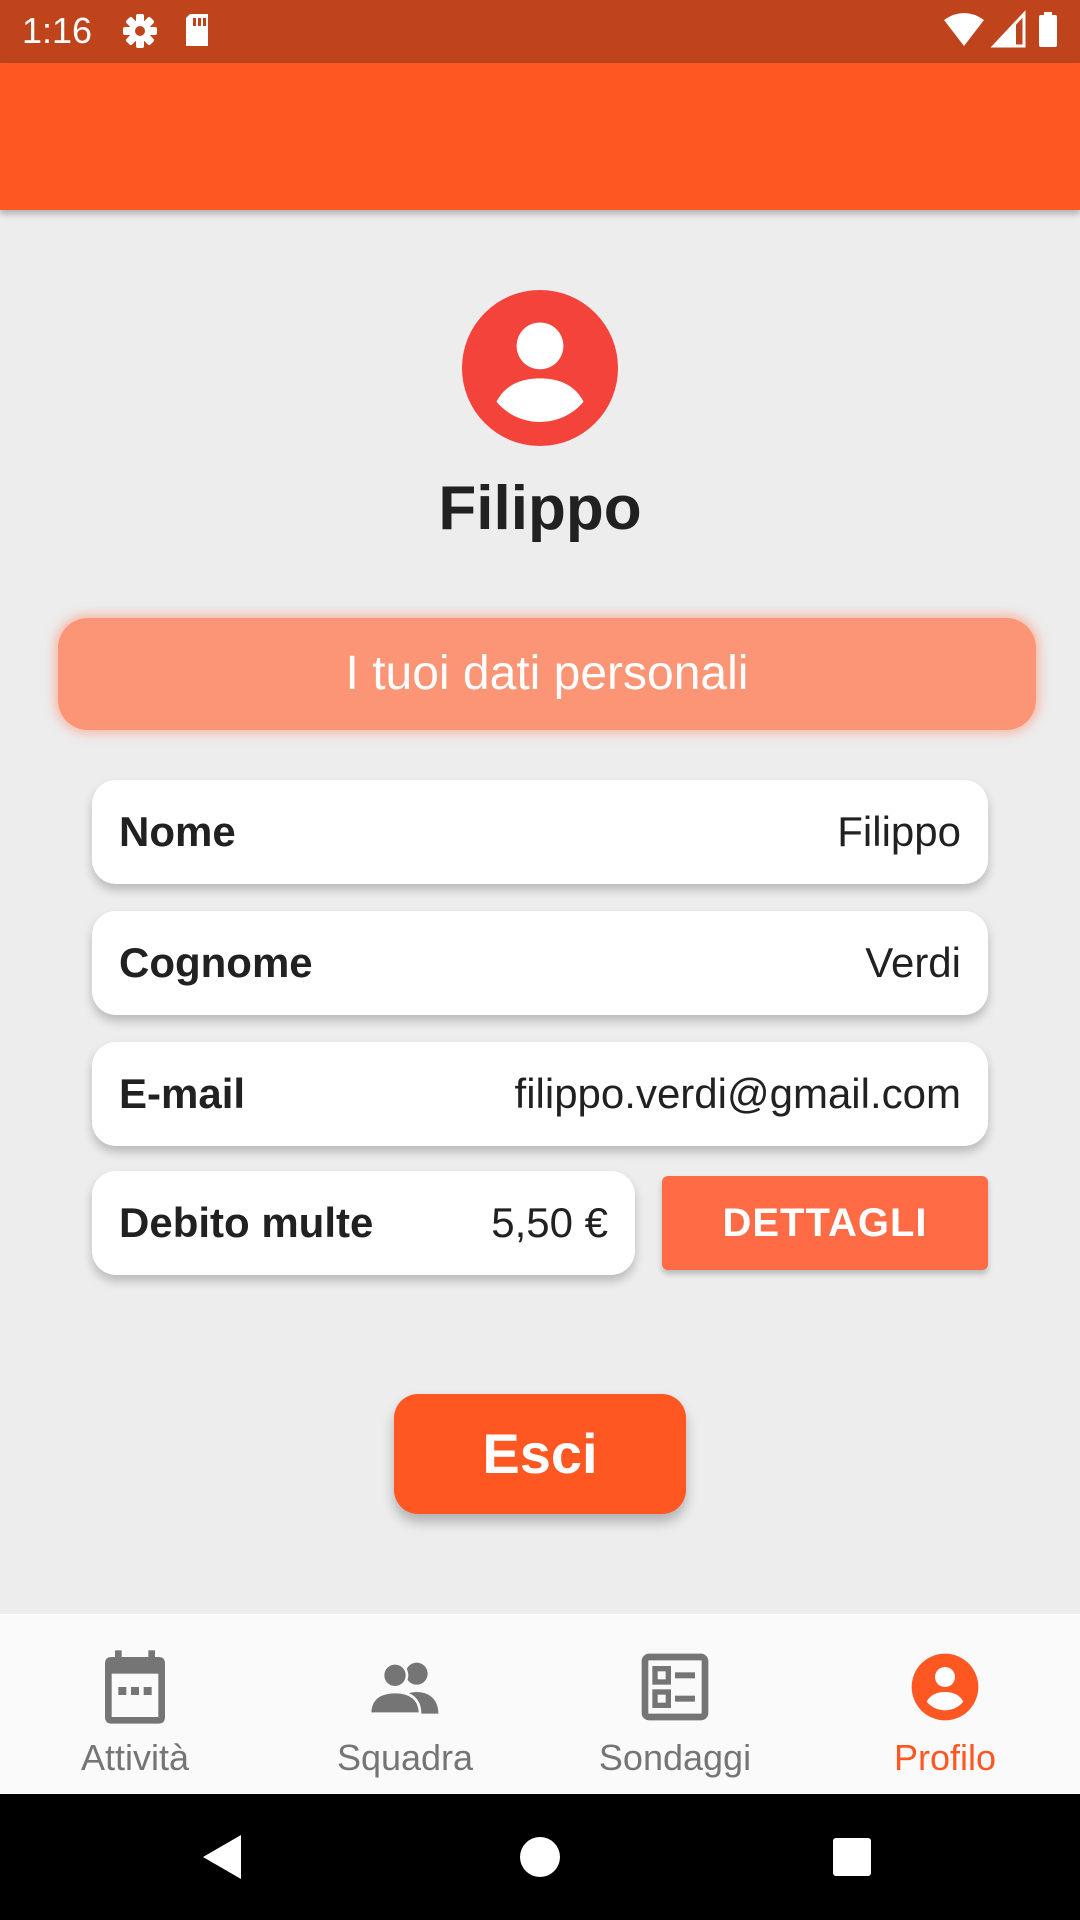 This screenshot has width=1080, height=1920. I want to click on system-navigation-bar, so click(540, 1857).